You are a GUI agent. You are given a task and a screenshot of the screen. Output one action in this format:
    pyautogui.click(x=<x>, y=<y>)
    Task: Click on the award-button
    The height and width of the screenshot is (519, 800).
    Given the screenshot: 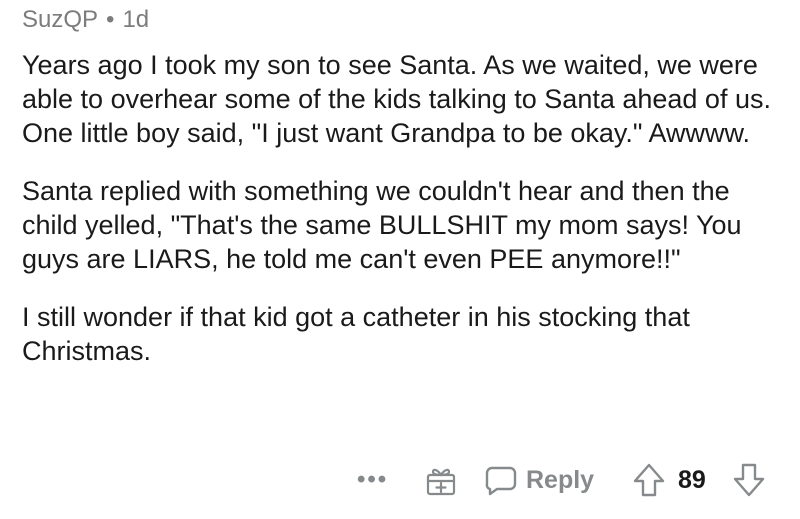 What is the action you would take?
    pyautogui.click(x=441, y=480)
    